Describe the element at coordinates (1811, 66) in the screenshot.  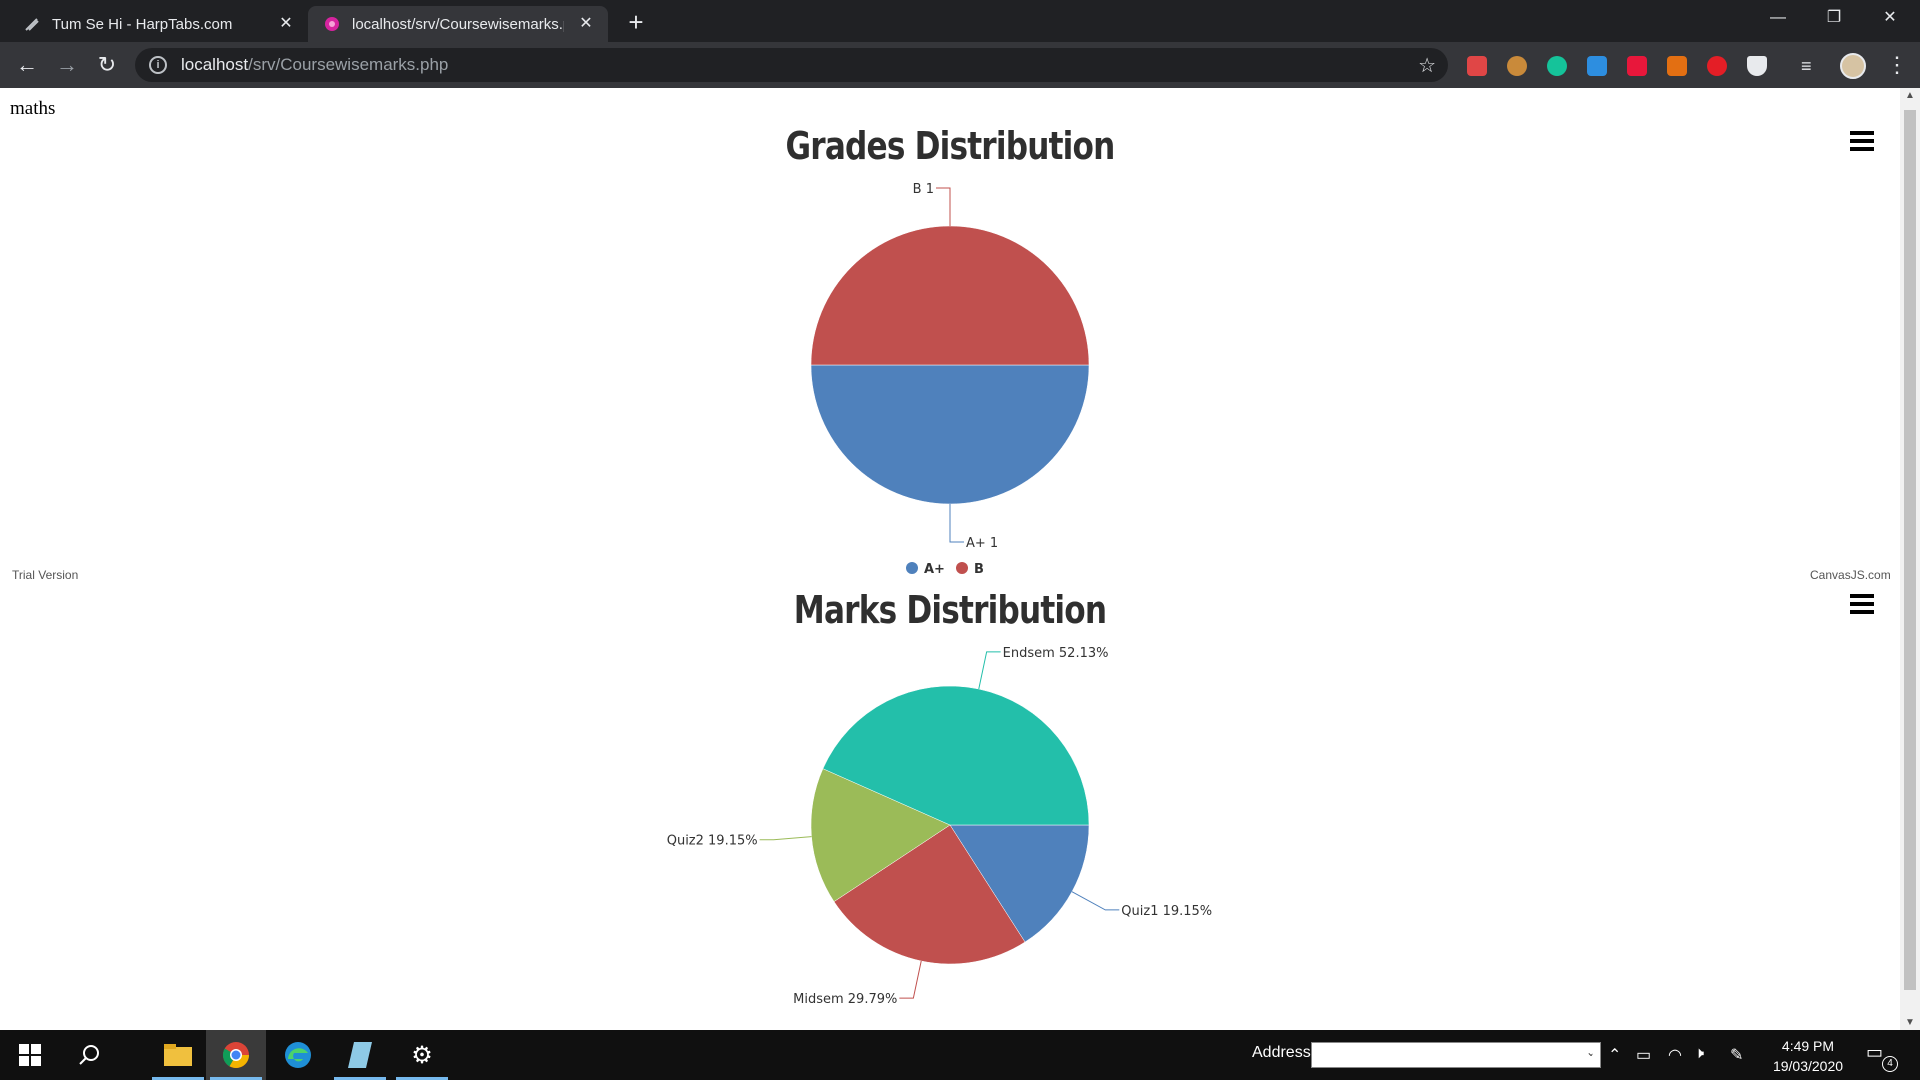
I see `media-control-icon: ≡` at that location.